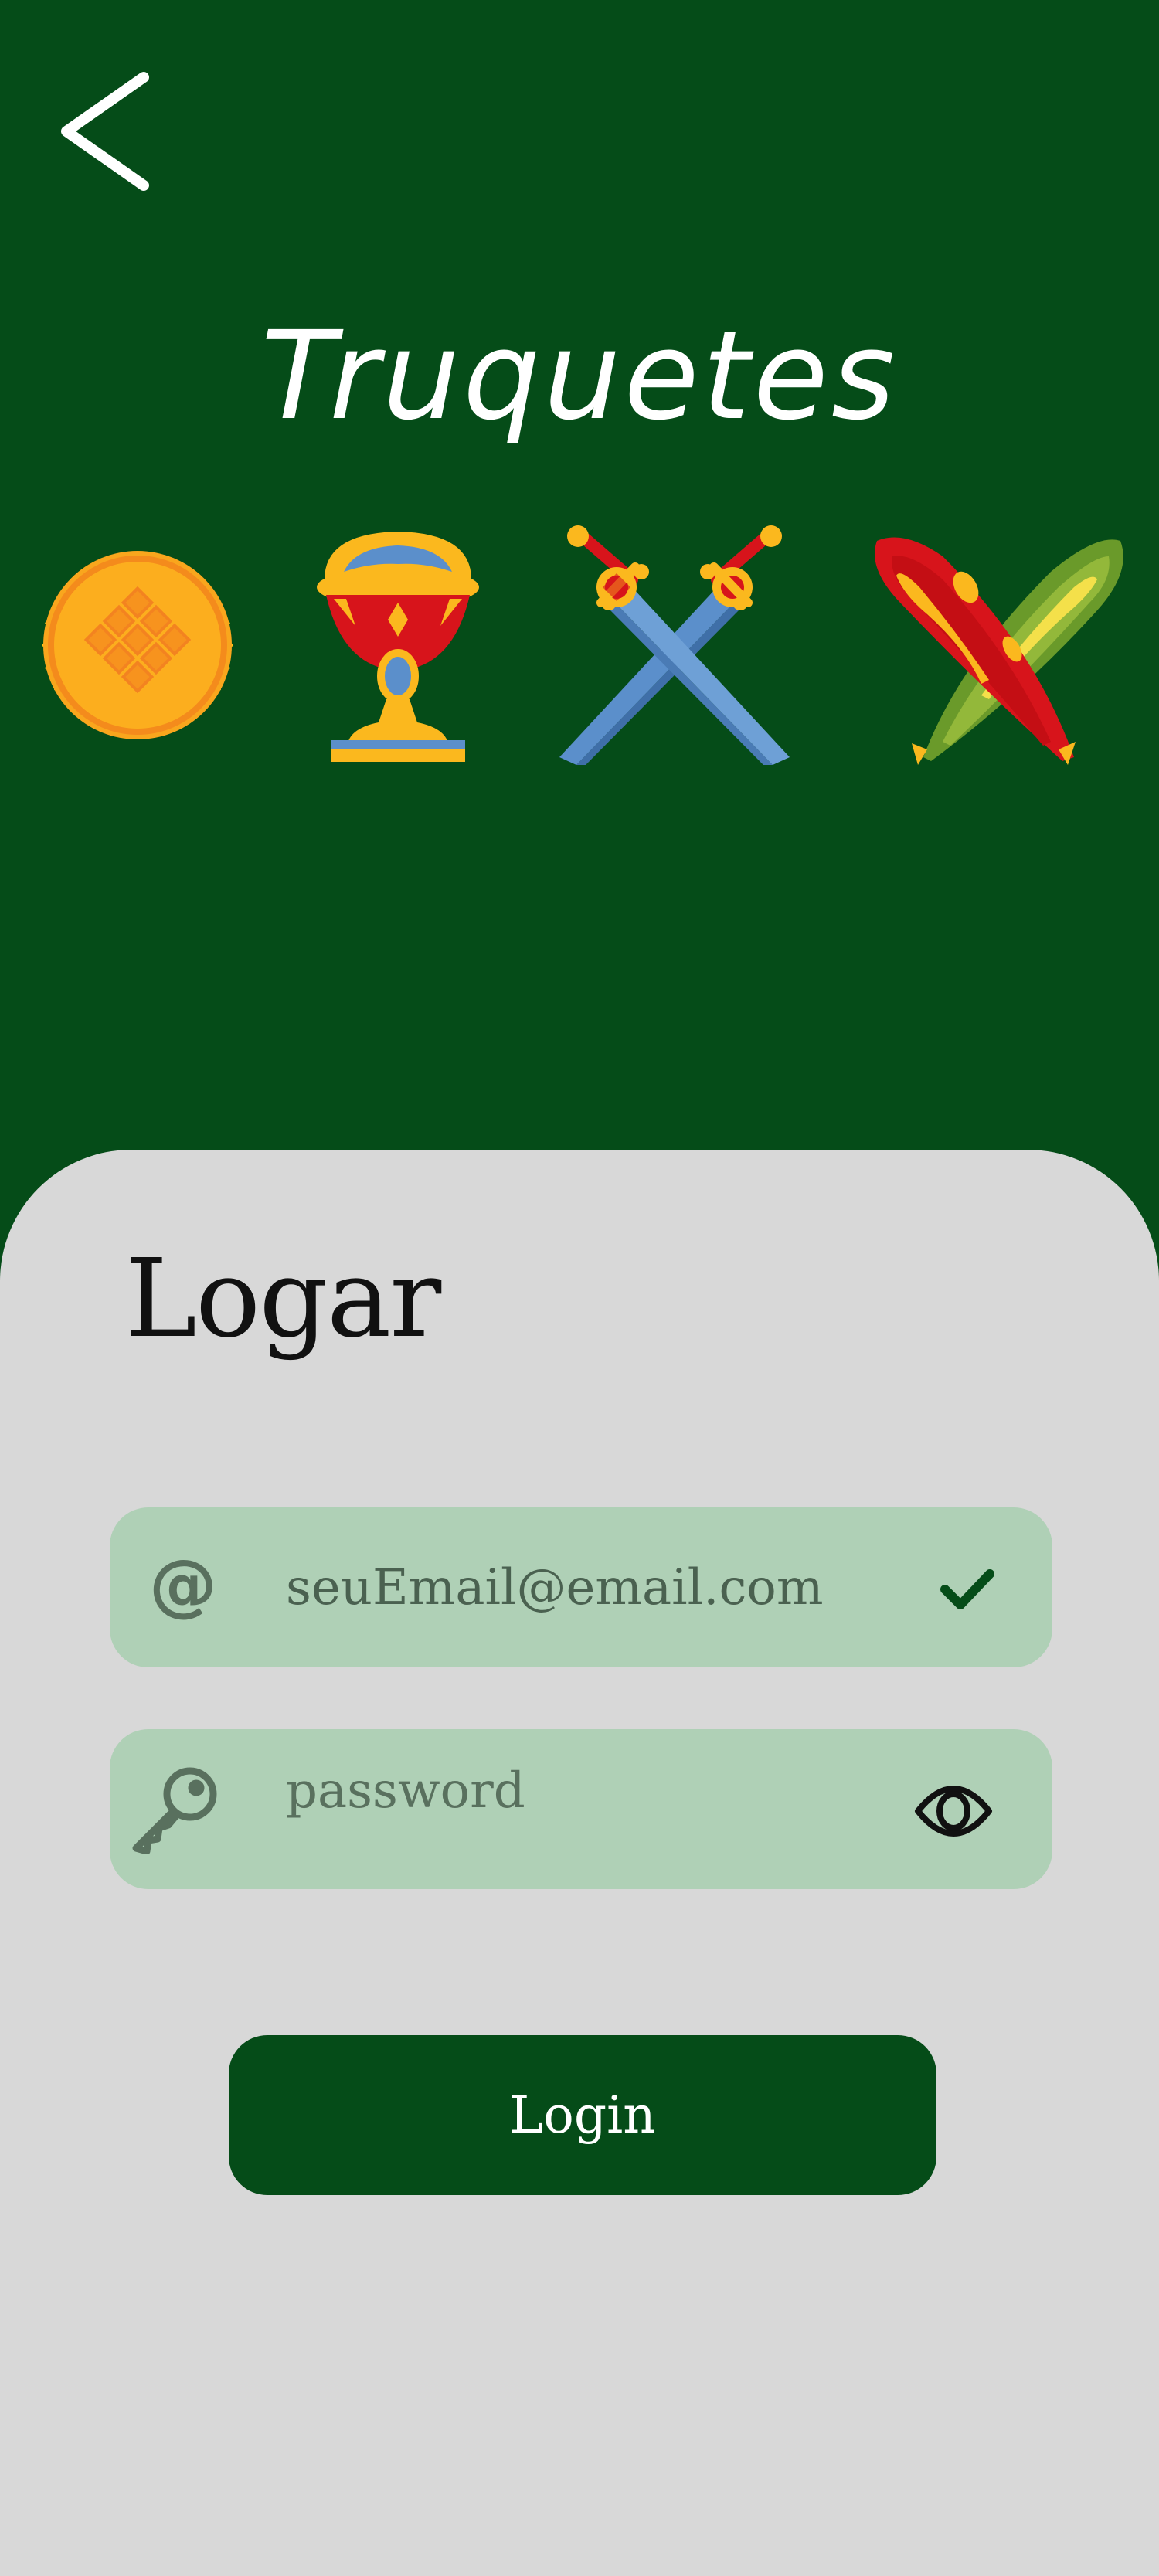  I want to click on check-icon, so click(967, 1589).